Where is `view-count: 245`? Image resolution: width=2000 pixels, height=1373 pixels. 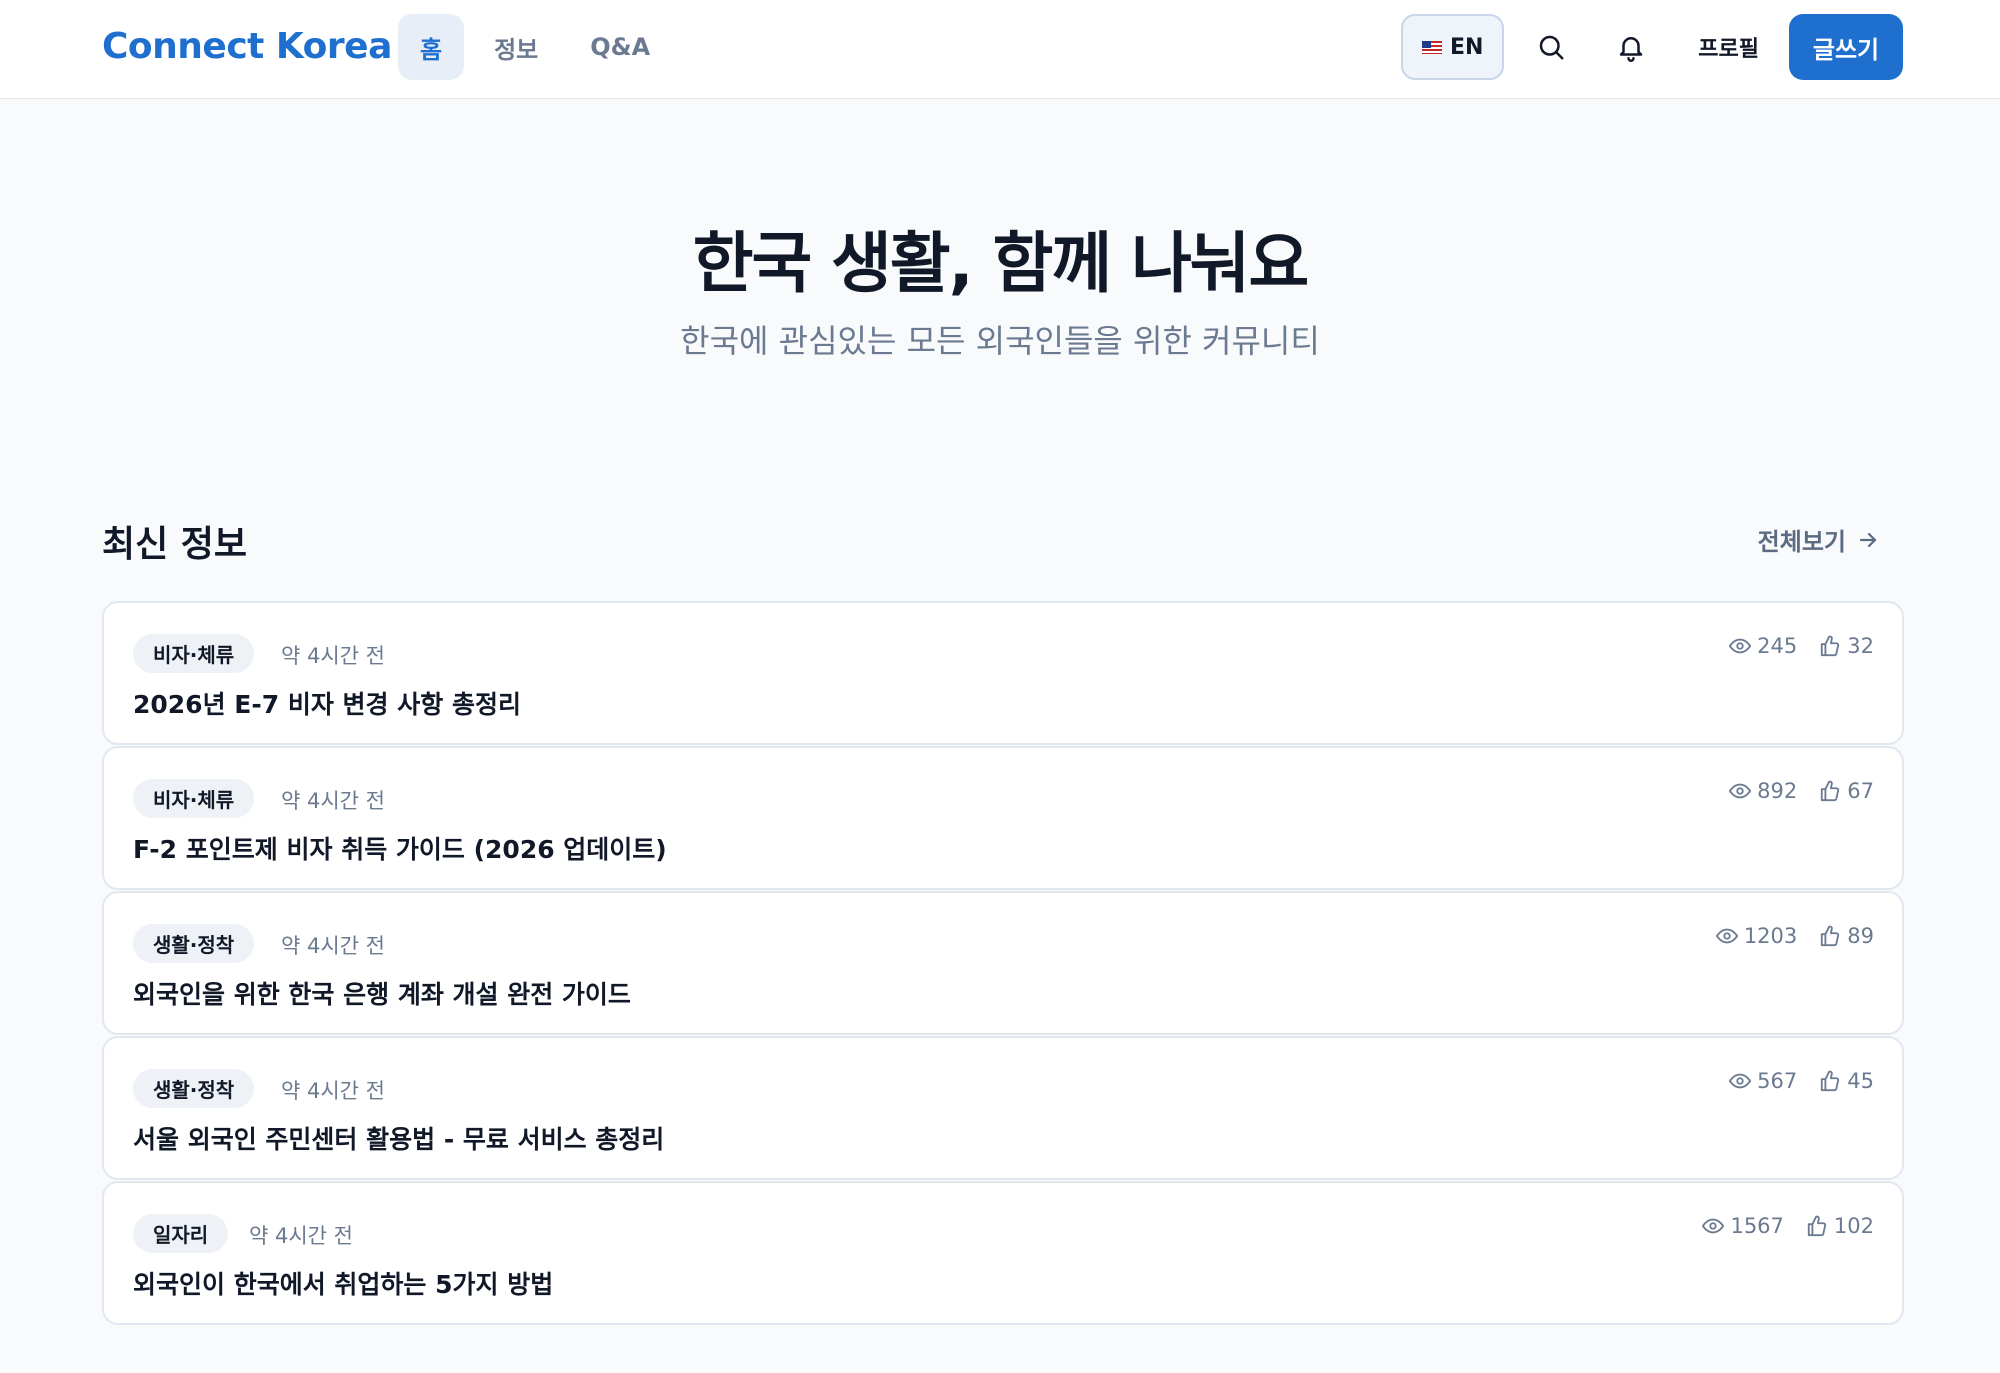
view-count: 245 is located at coordinates (1763, 646).